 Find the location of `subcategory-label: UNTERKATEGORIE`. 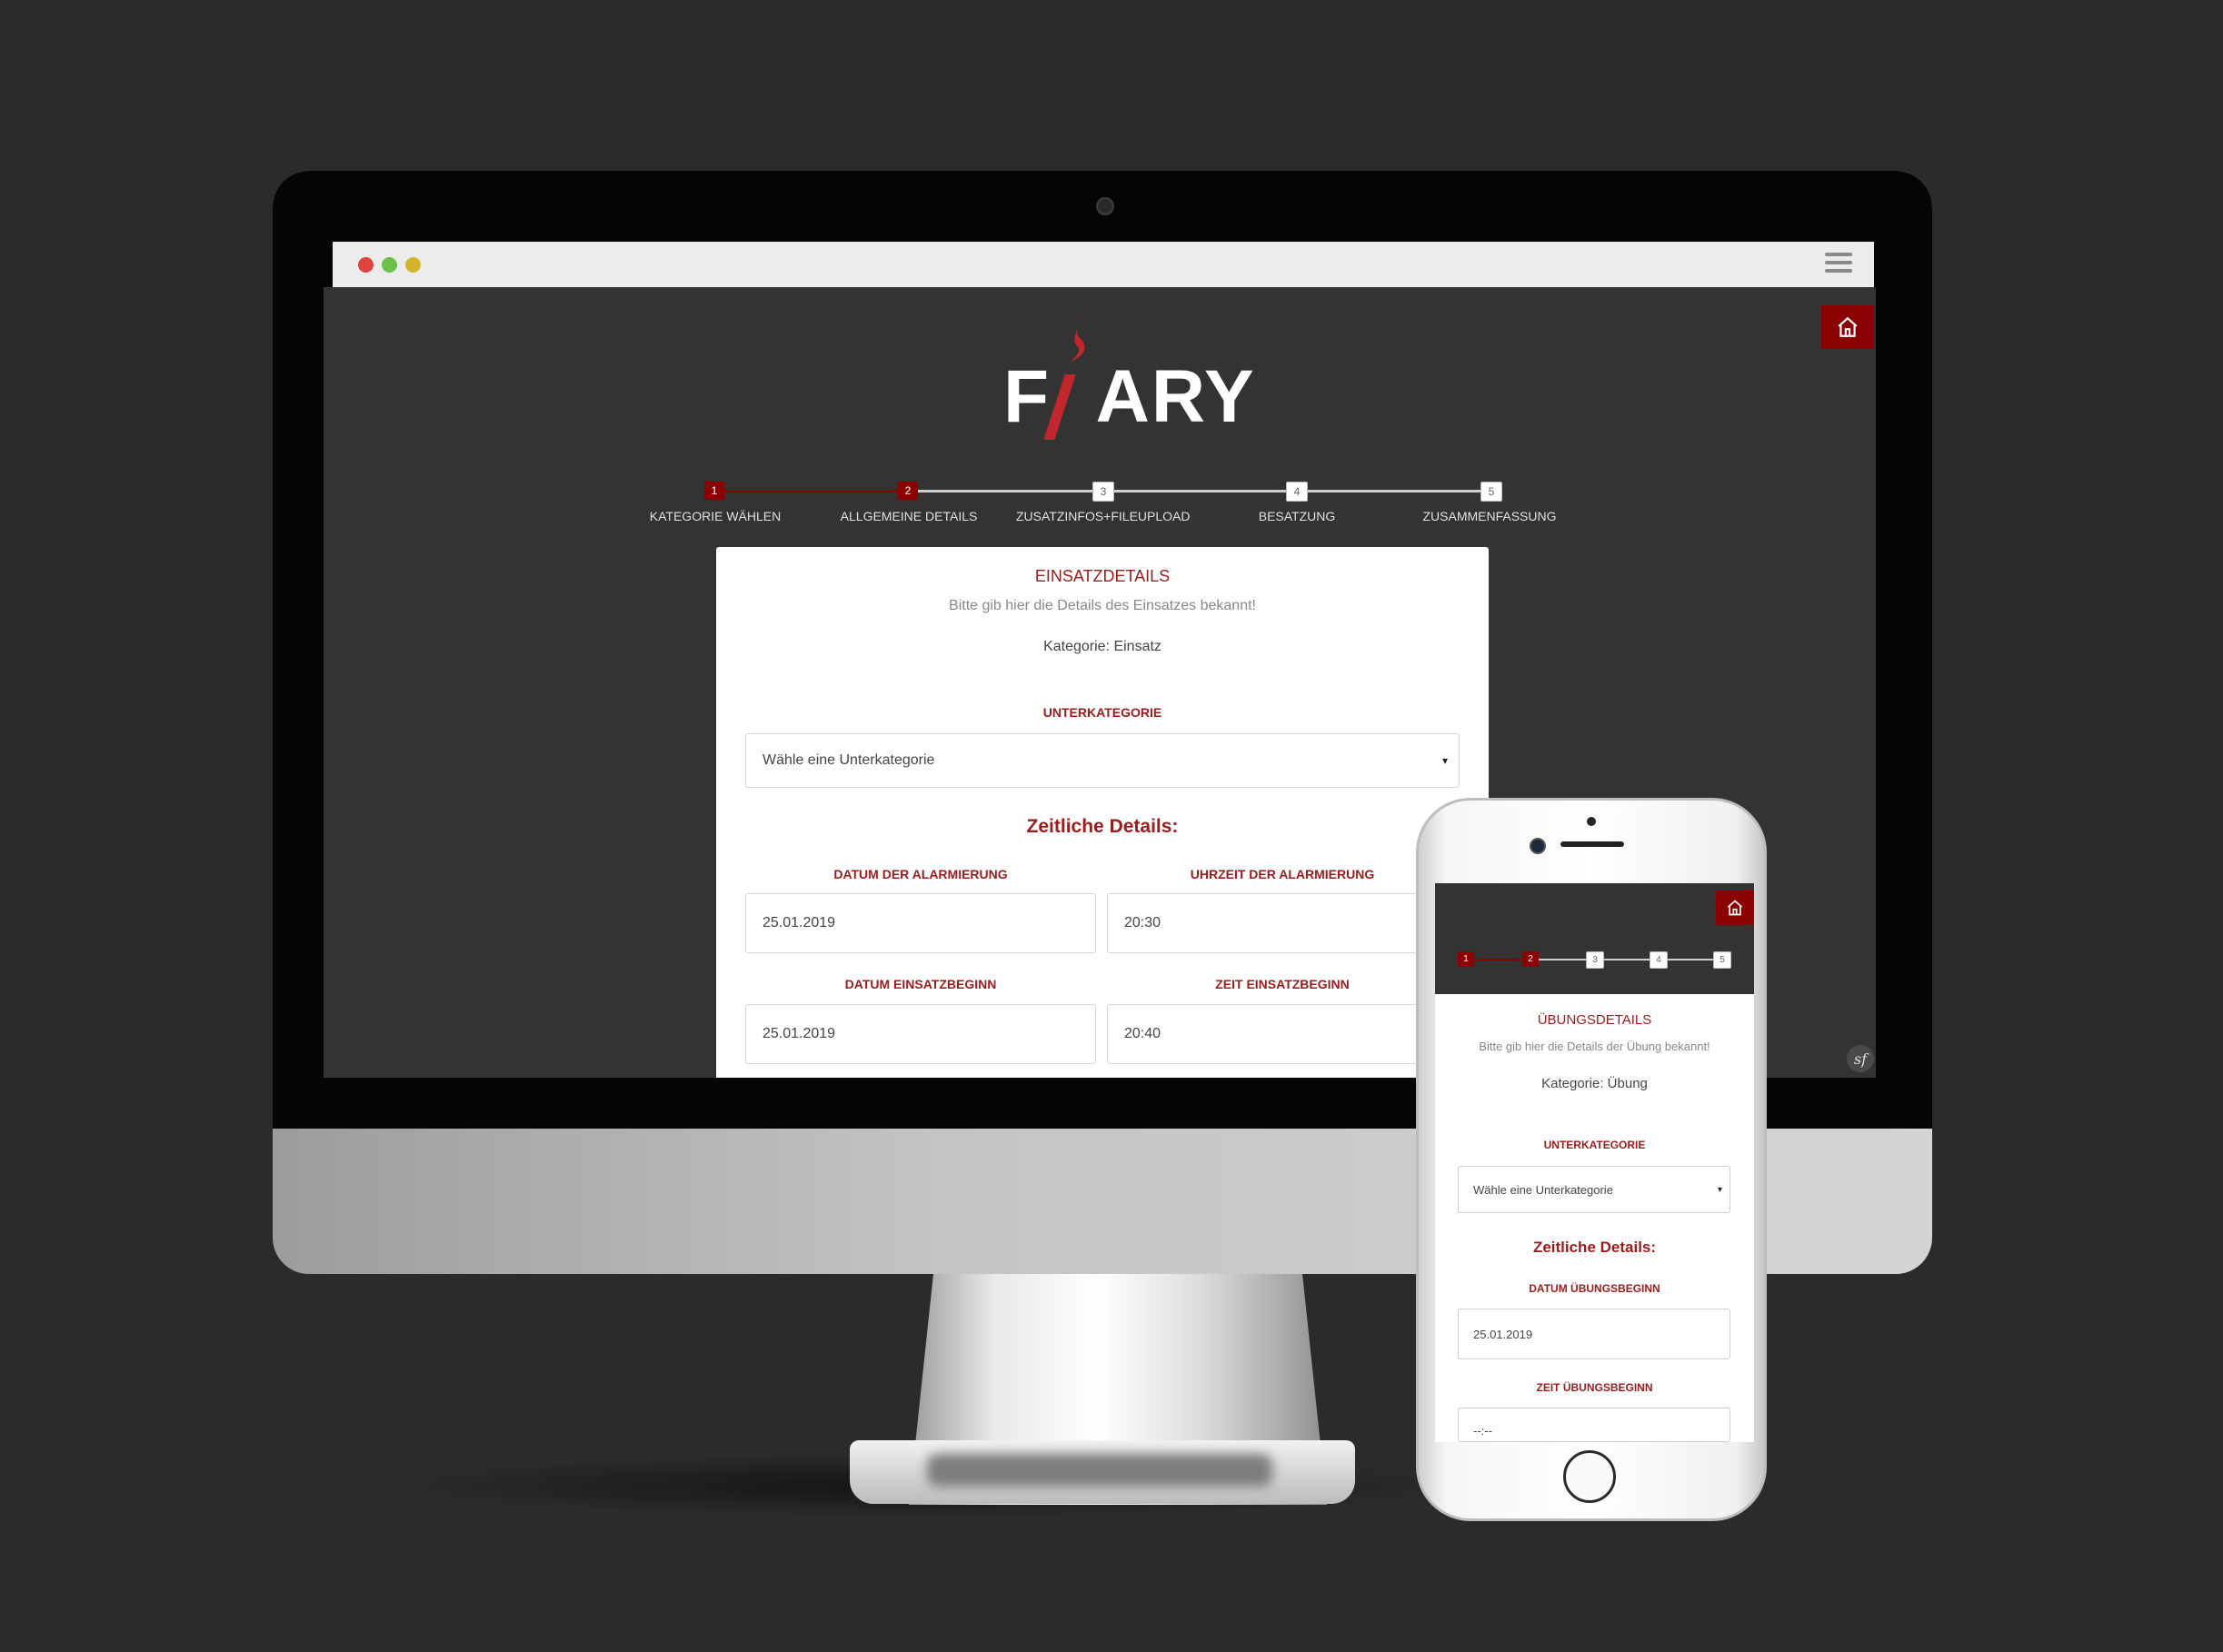

subcategory-label: UNTERKATEGORIE is located at coordinates (1102, 712).